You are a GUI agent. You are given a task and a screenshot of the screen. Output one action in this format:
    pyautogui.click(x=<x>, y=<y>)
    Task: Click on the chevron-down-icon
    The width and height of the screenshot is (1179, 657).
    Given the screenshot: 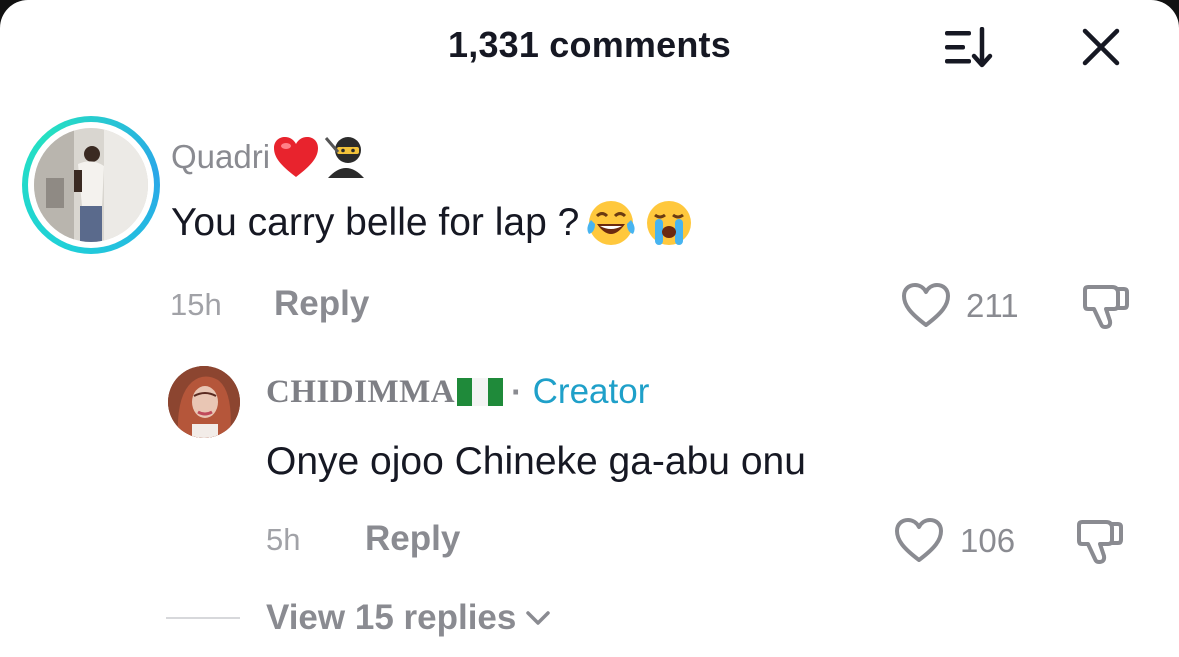 What is the action you would take?
    pyautogui.click(x=538, y=618)
    